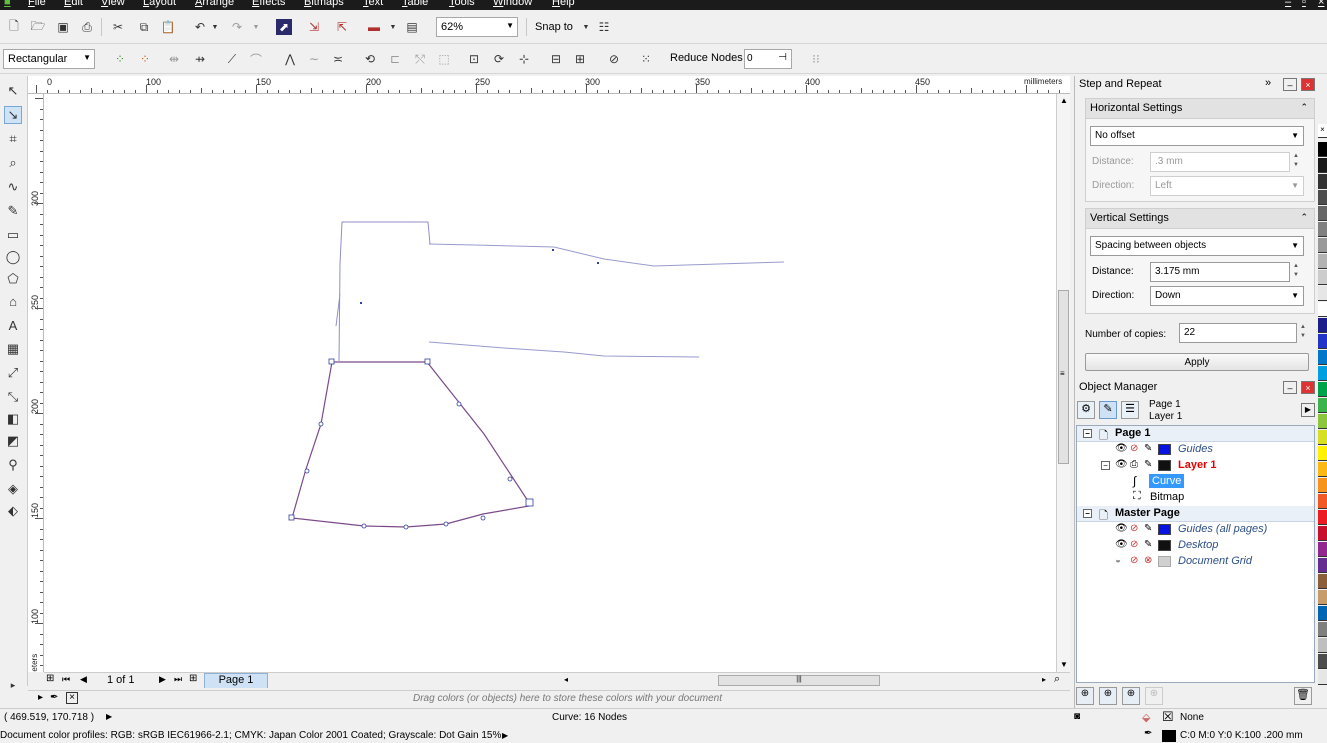 The image size is (1327, 743). I want to click on printer-disabled-icon: ⊘, so click(1134, 544).